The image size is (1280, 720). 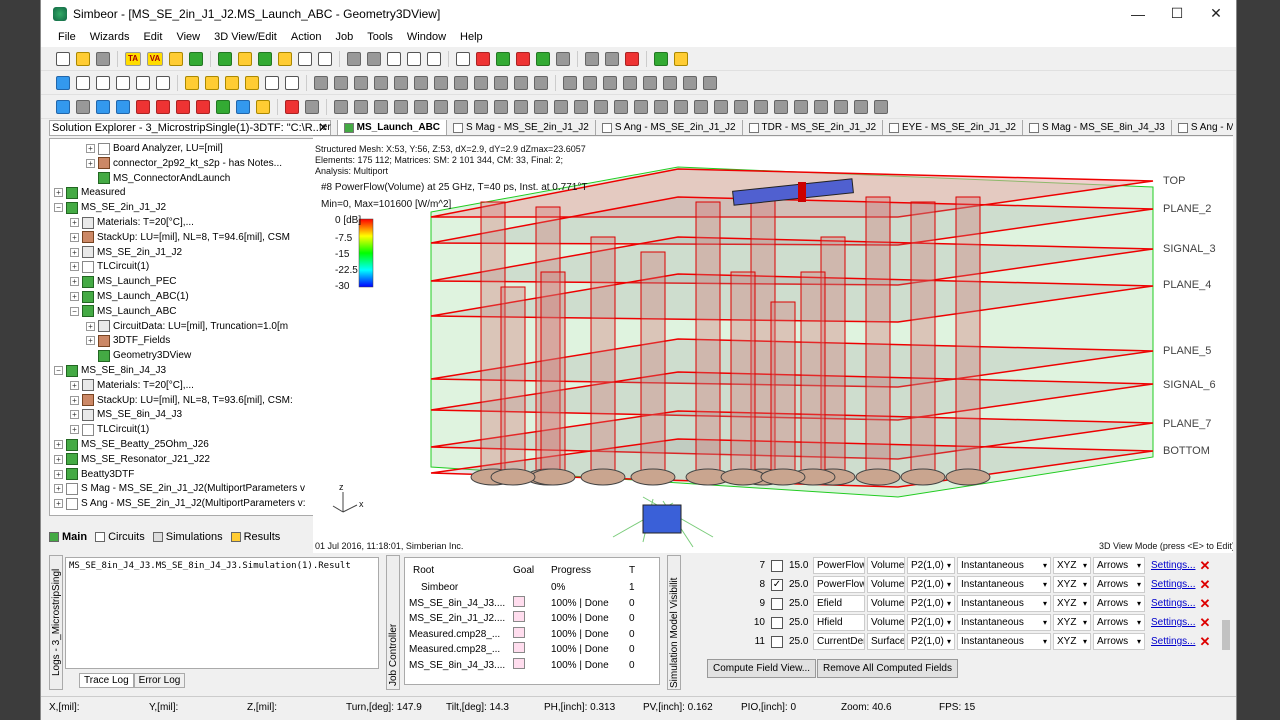 I want to click on tab-circuits: Circuits, so click(x=120, y=537).